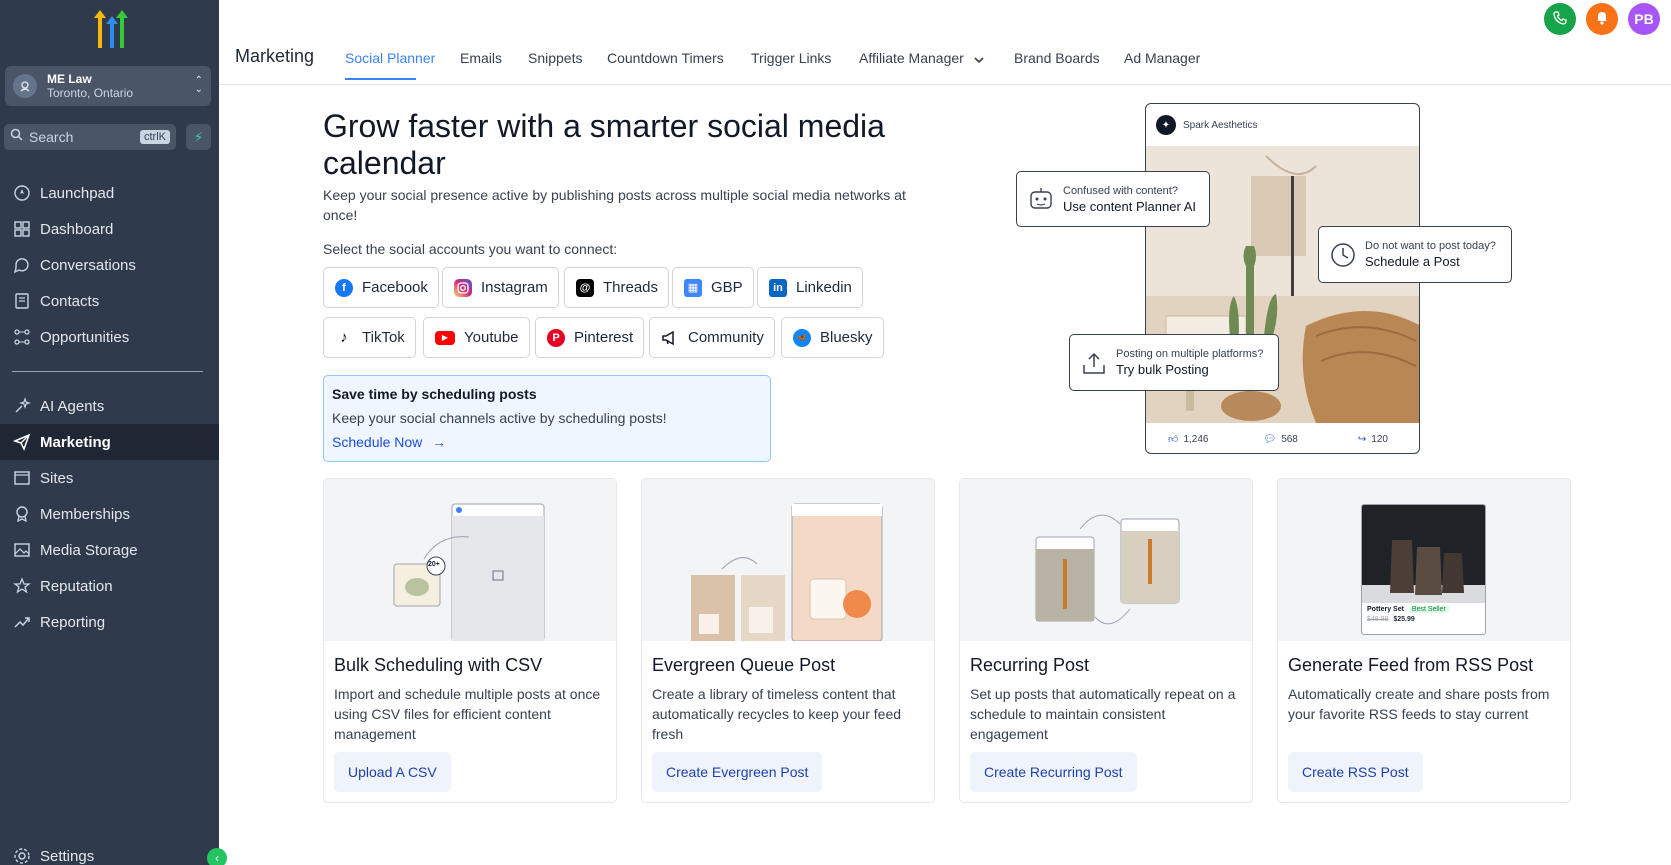 The image size is (1671, 865). I want to click on schedule-now-link: Schedule Now →, so click(389, 442).